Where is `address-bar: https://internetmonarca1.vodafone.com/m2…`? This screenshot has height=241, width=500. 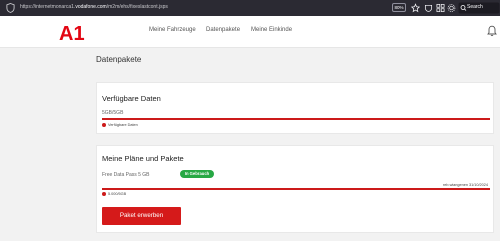
address-bar: https://internetmonarca1.vodafone.com/m2… is located at coordinates (94, 7).